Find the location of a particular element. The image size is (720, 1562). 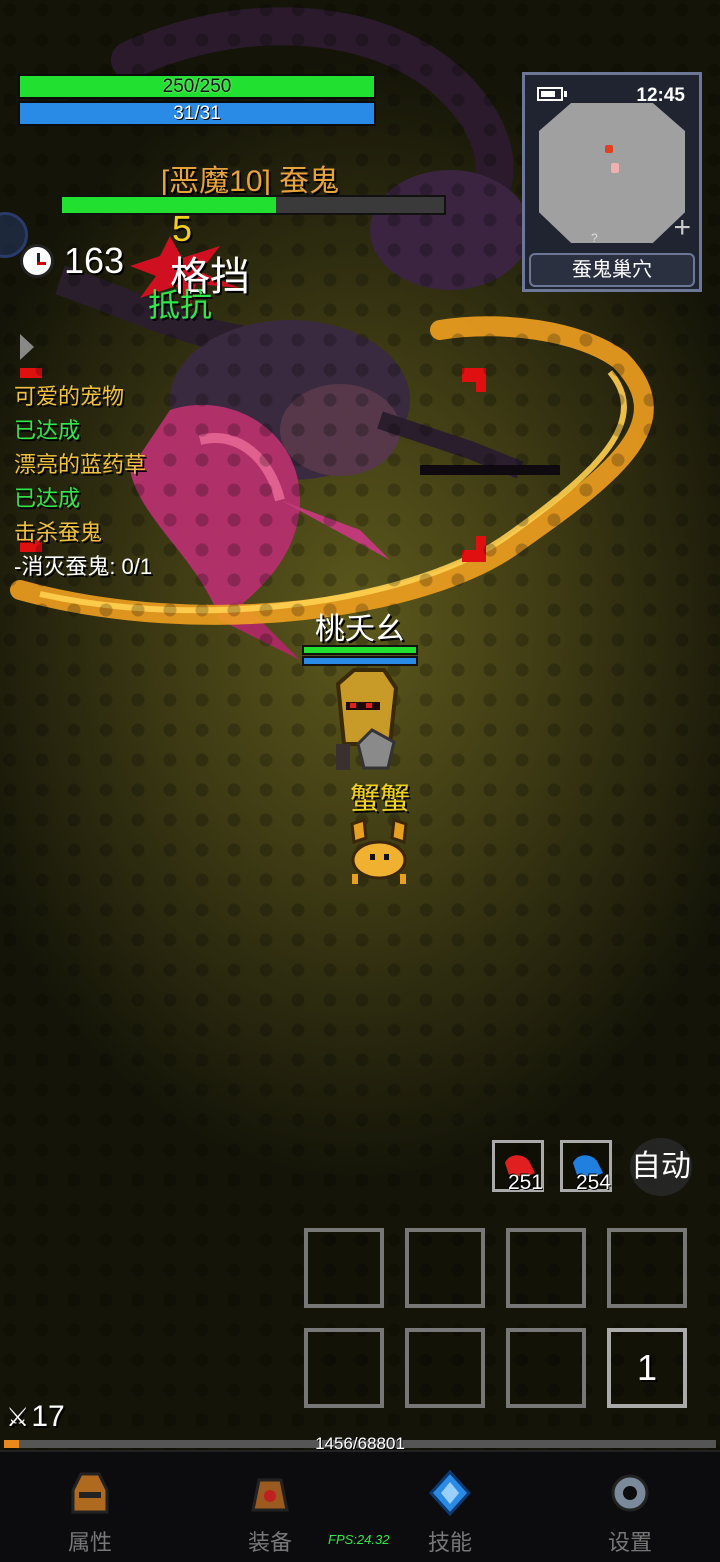

player-level: ⚔ 17 is located at coordinates (35, 1417).